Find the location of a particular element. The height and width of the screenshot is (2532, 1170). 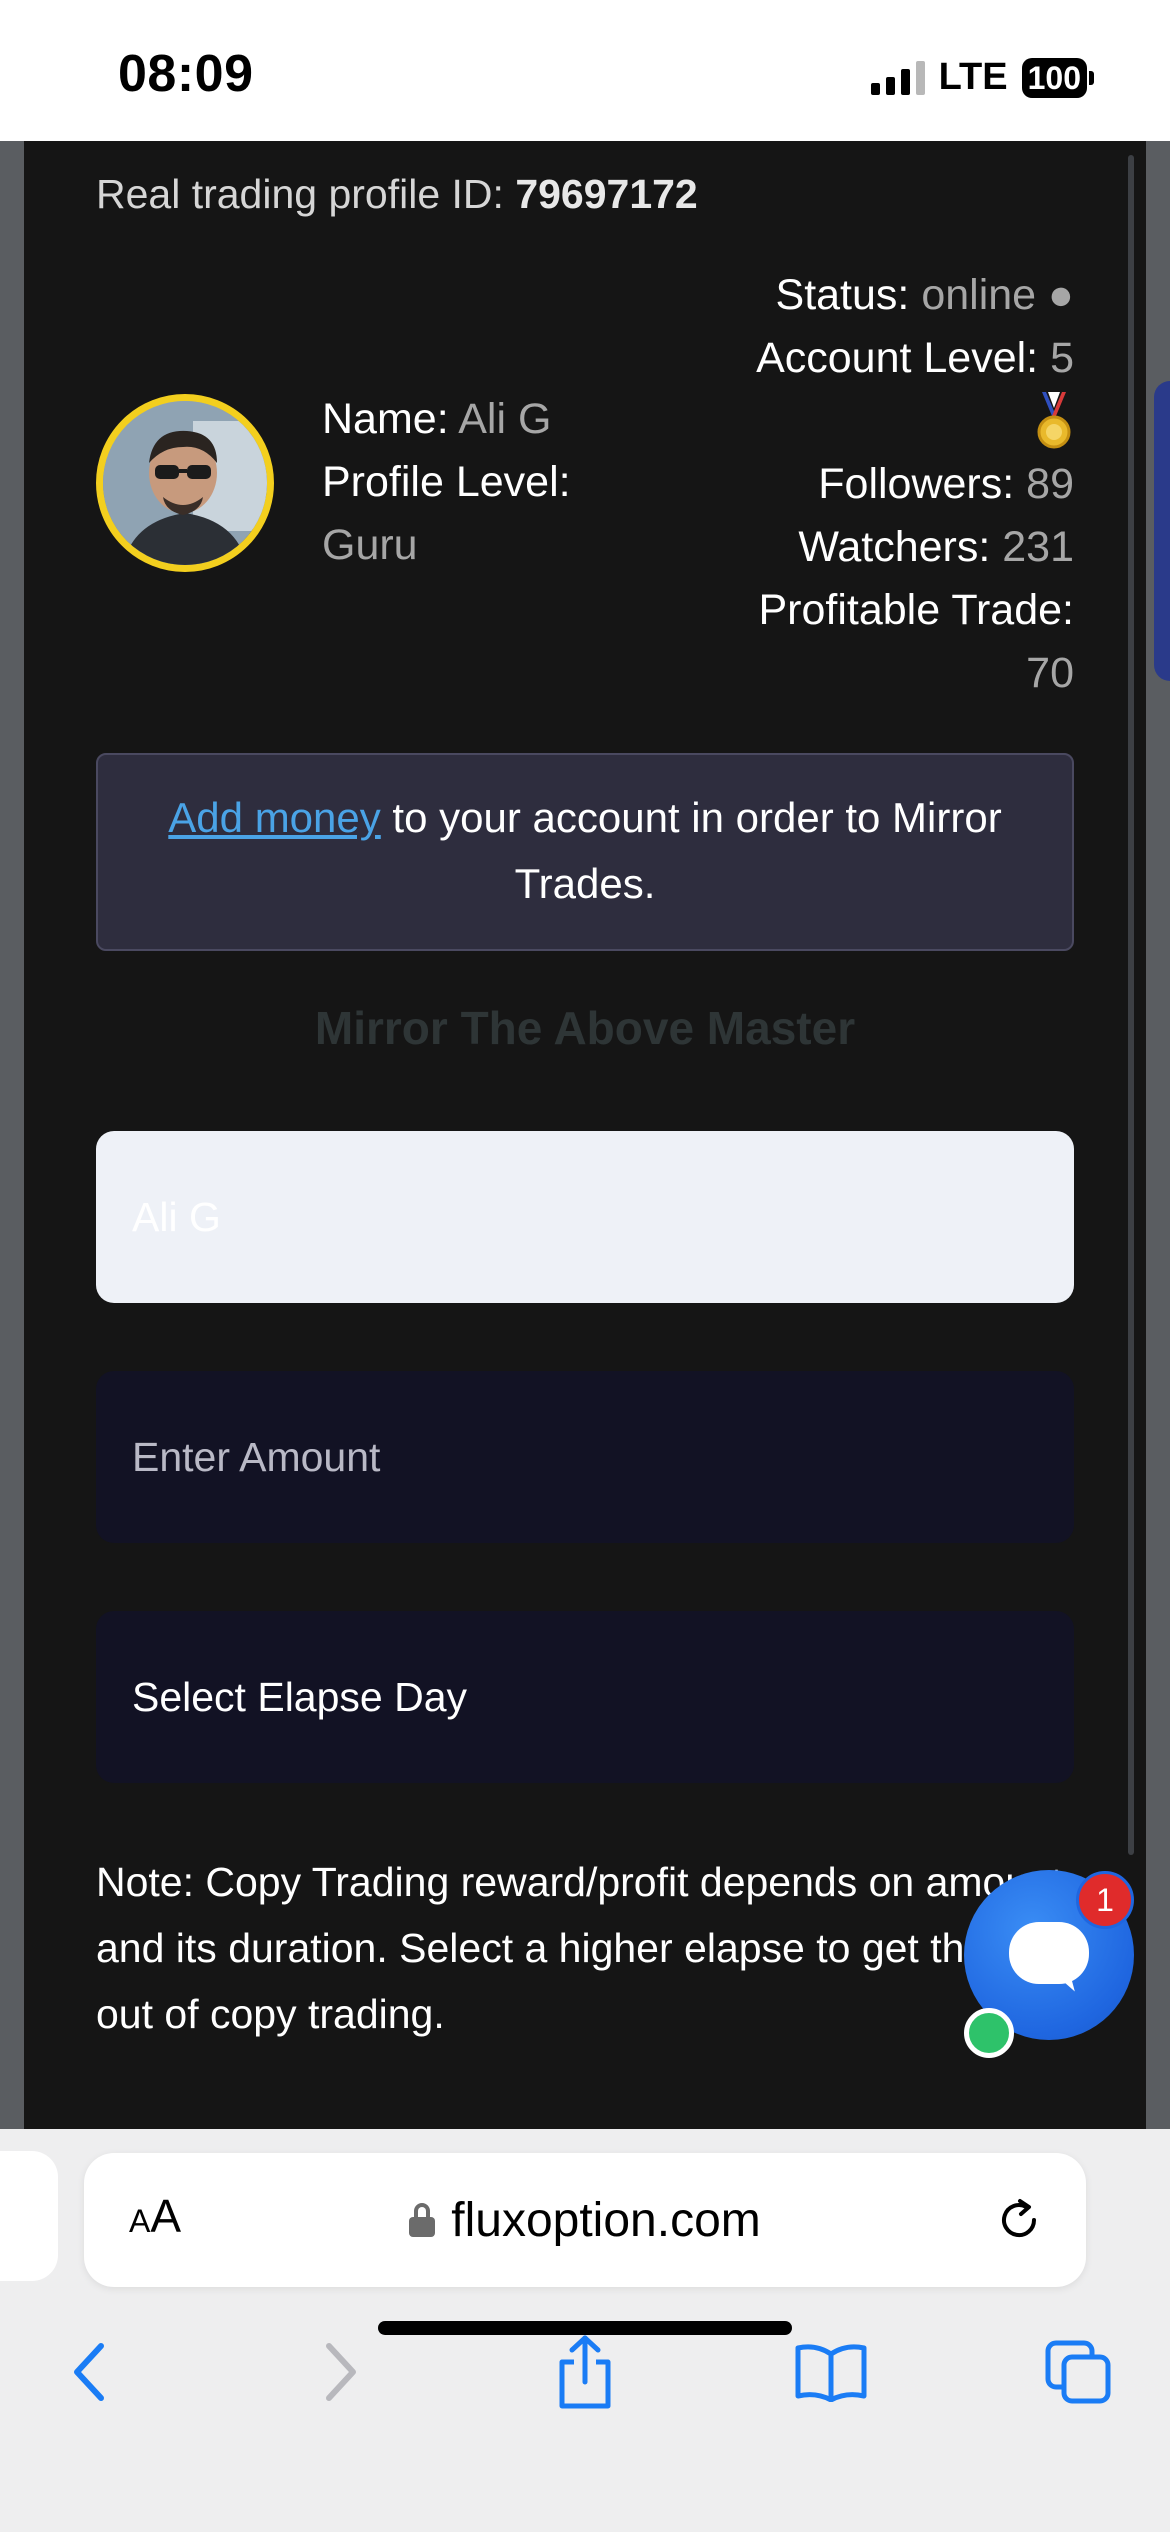

status-row: Status: online ● is located at coordinates (854, 295).